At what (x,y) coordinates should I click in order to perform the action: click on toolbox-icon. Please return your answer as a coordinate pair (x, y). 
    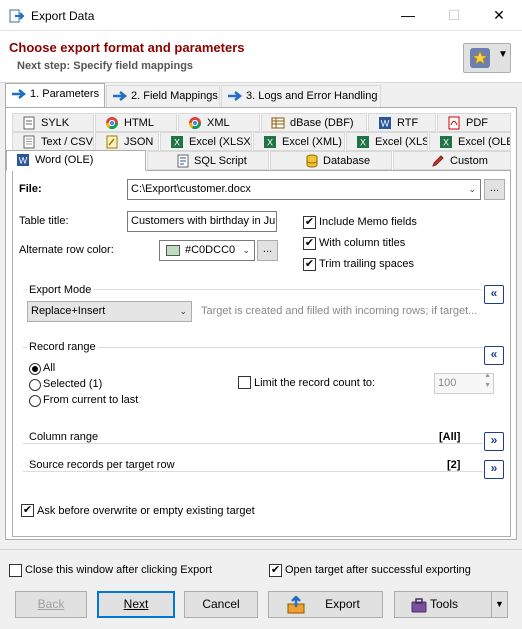
    Looking at the image, I should click on (419, 605).